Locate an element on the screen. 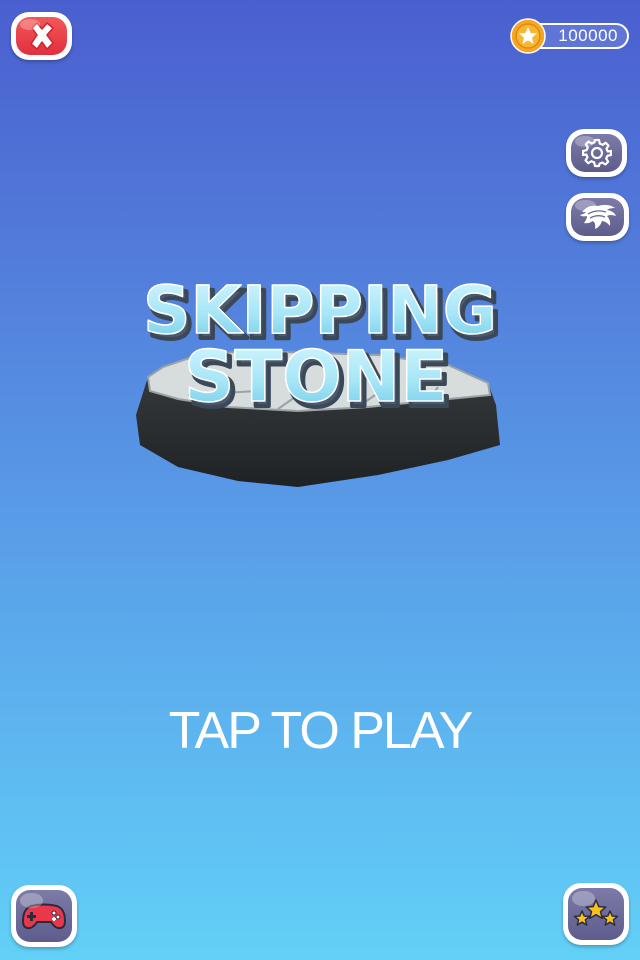 The image size is (640, 960). skin-button-face is located at coordinates (597, 217).